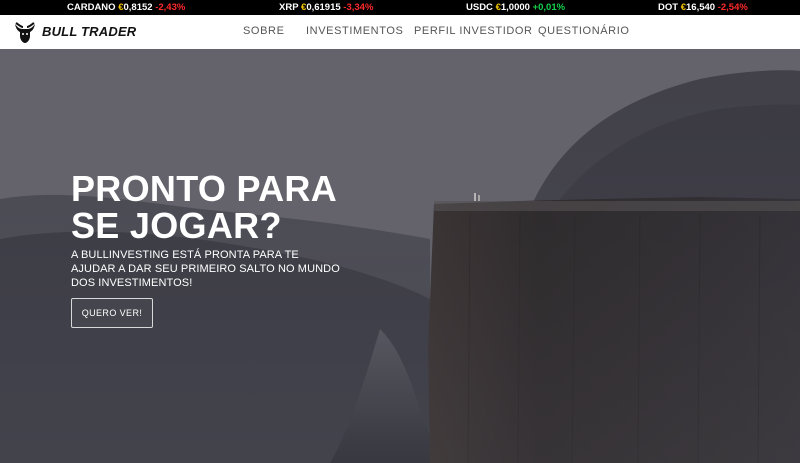 The image size is (800, 463). Describe the element at coordinates (204, 188) in the screenshot. I see `hero-title-line-1: PRONTO PARA` at that location.